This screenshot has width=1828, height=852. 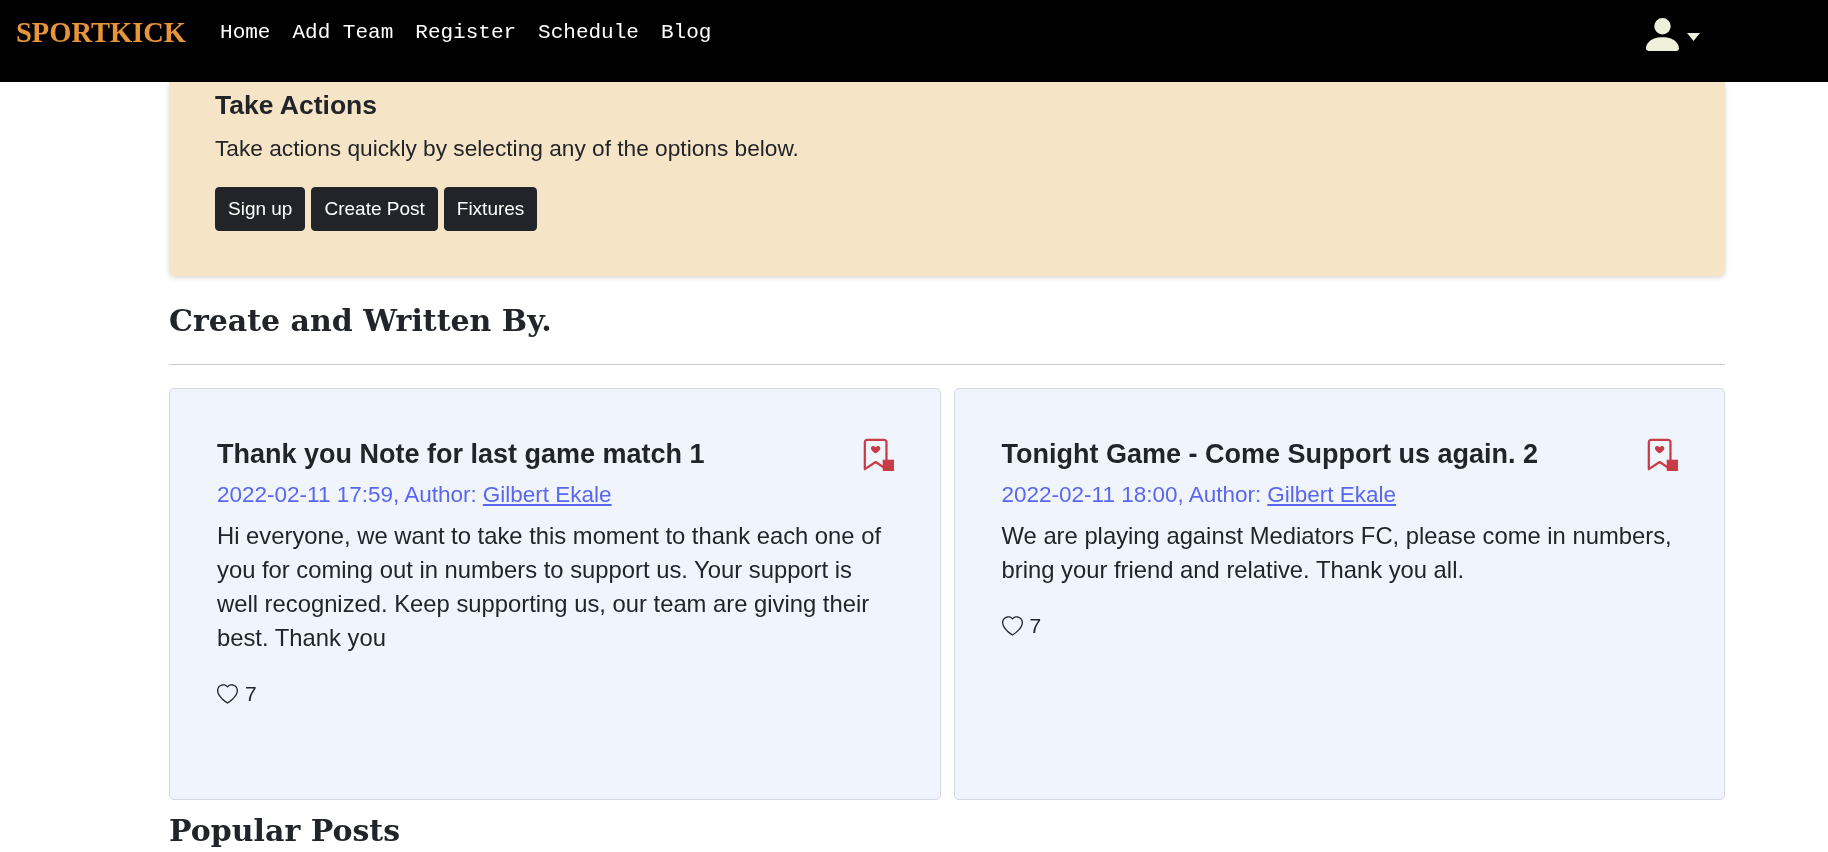 What do you see at coordinates (343, 33) in the screenshot?
I see `nav-link: Add Team` at bounding box center [343, 33].